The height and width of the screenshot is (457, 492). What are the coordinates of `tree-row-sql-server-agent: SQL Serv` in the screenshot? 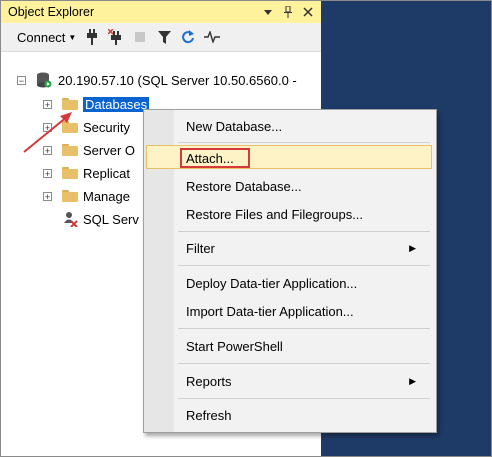 It's located at (100, 219).